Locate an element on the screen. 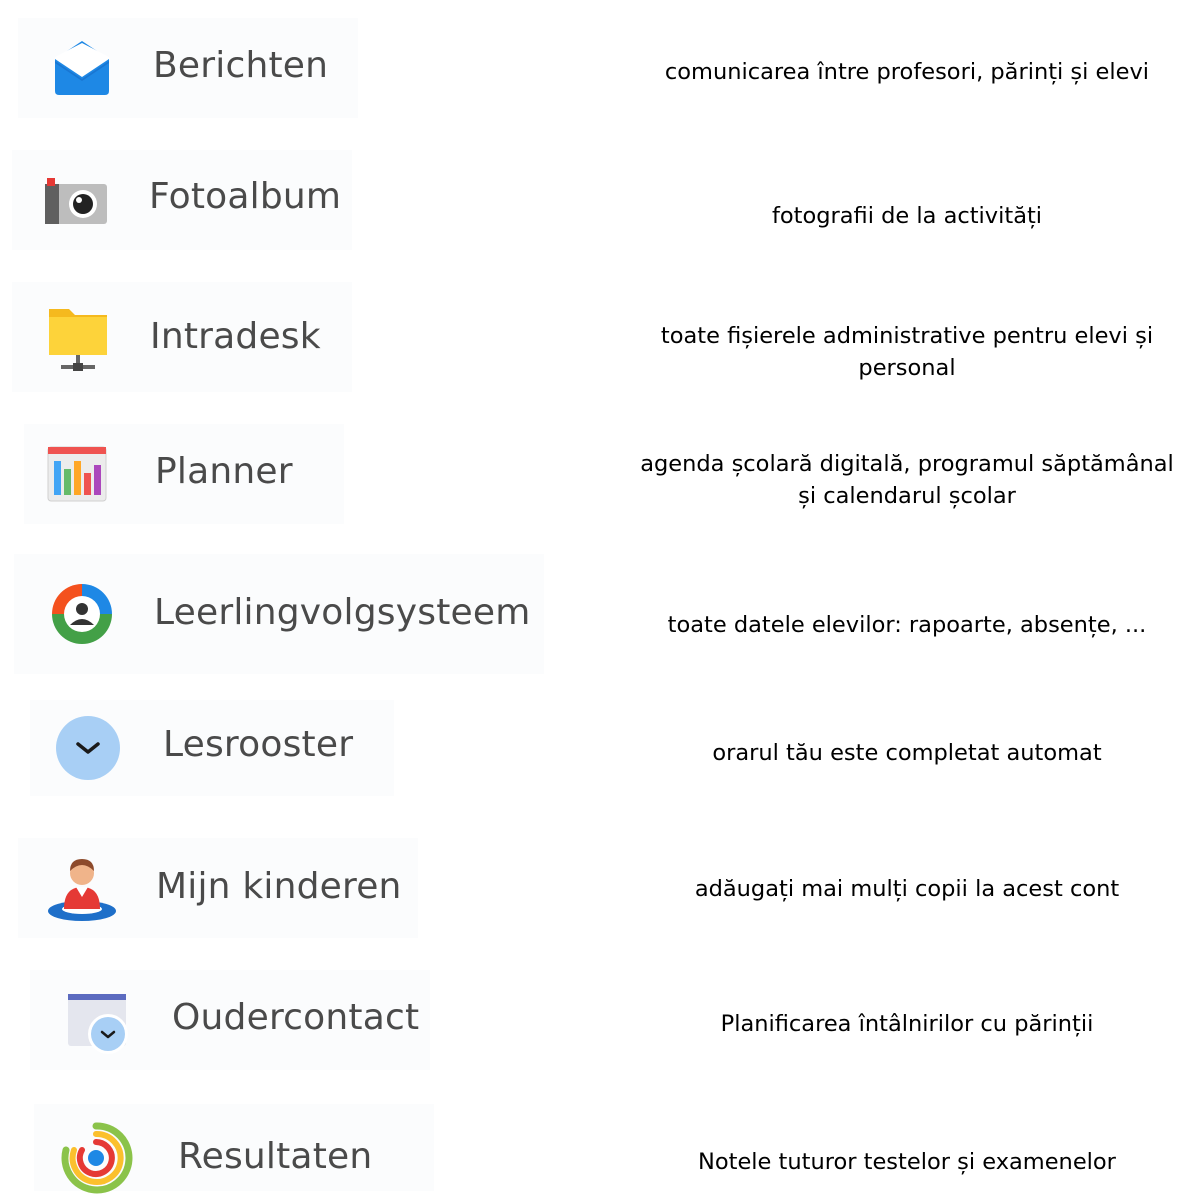  calendar-clock-icon is located at coordinates (98, 1022).